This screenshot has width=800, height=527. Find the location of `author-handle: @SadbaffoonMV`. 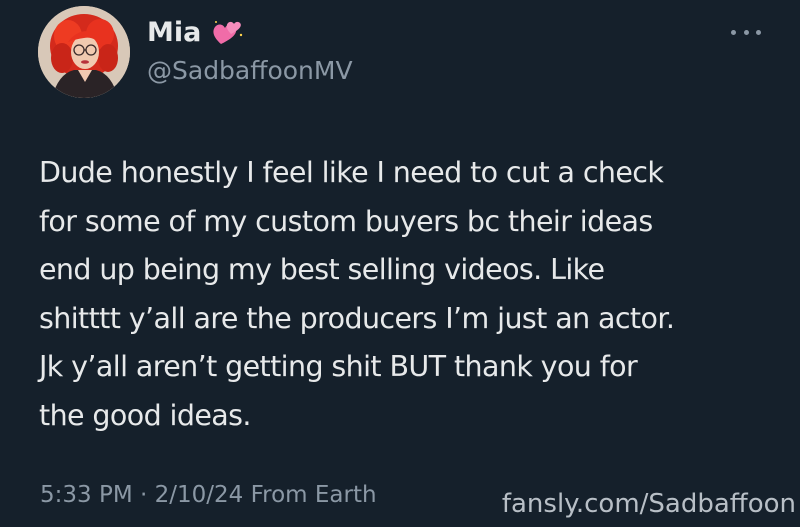

author-handle: @SadbaffoonMV is located at coordinates (250, 70).